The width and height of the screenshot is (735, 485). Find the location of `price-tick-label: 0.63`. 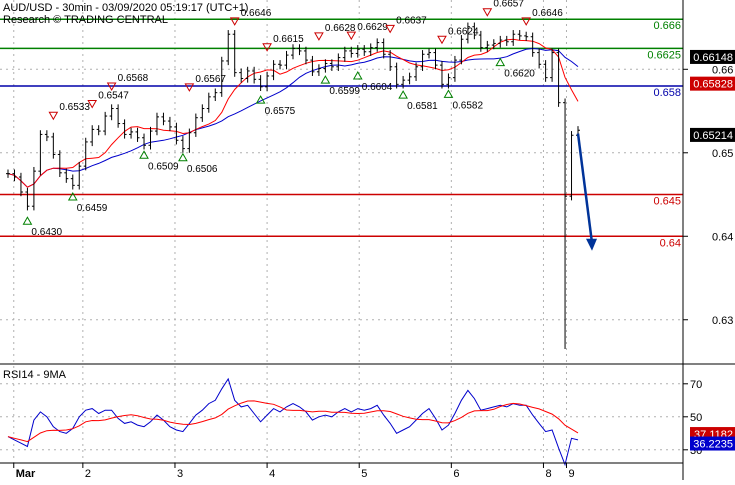

price-tick-label: 0.63 is located at coordinates (722, 321).